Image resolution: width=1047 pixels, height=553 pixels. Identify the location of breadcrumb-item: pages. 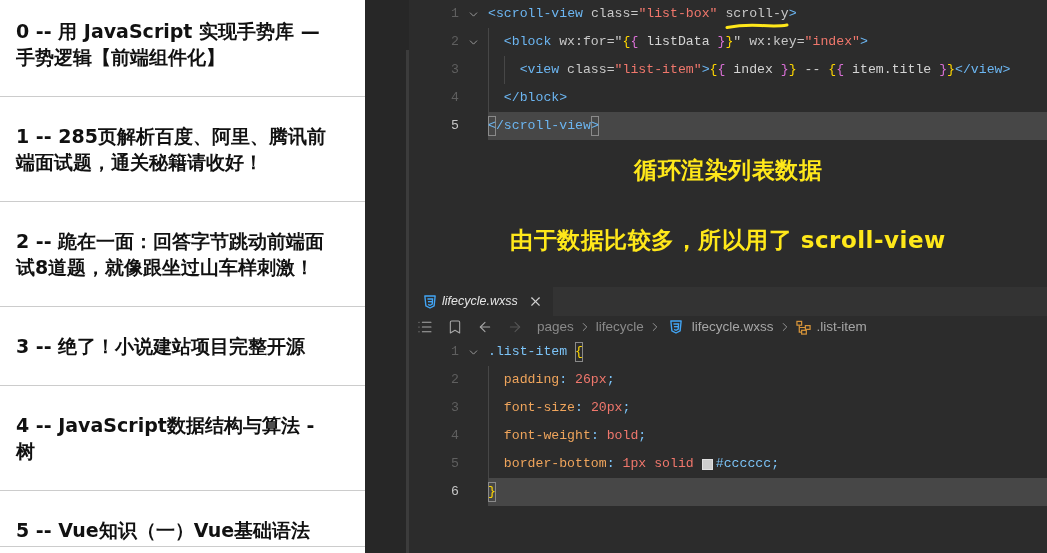
(555, 327).